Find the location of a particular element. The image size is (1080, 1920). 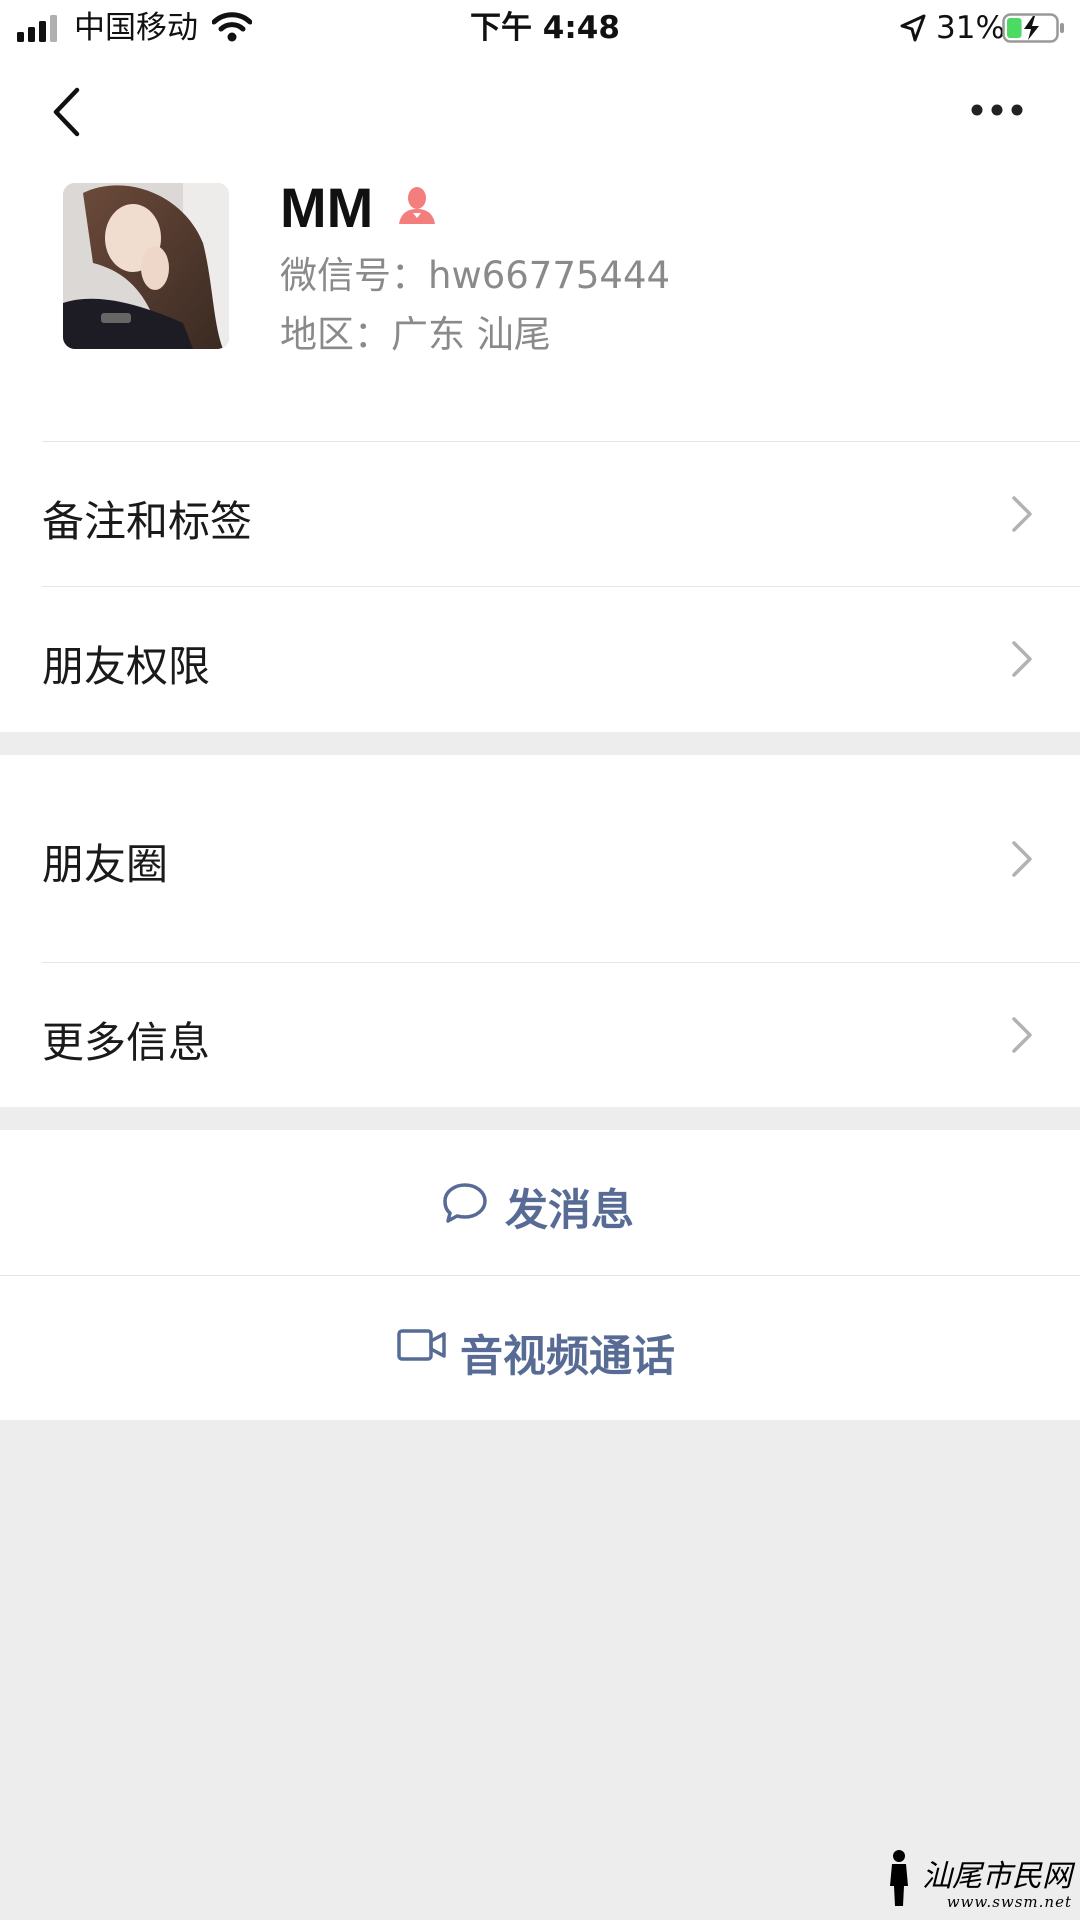

status-time: 下午 4:48 is located at coordinates (545, 28).